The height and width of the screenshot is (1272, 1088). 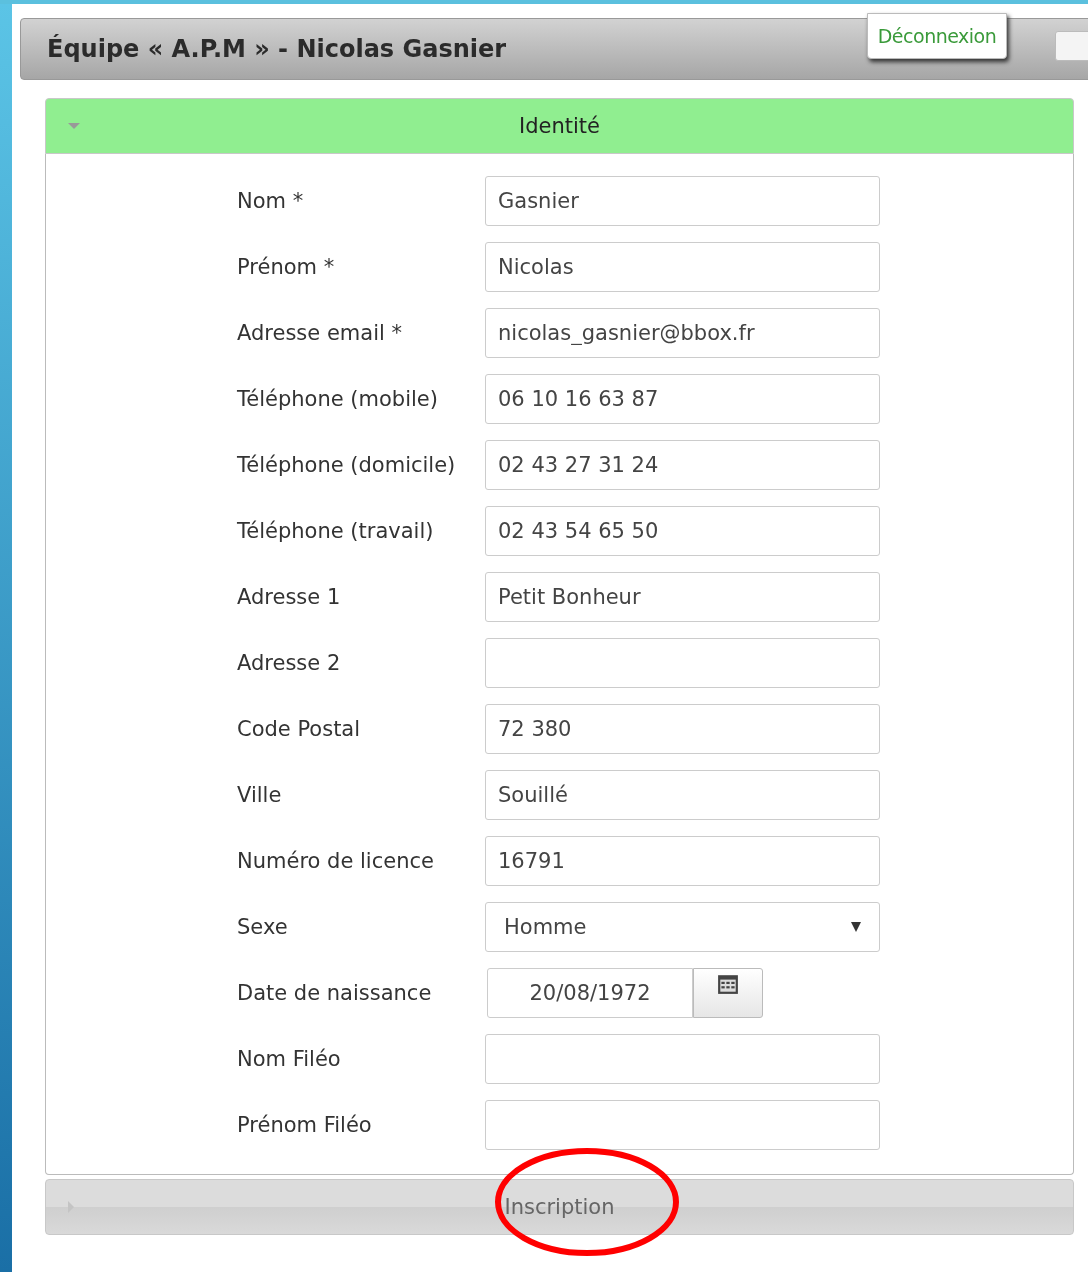 What do you see at coordinates (277, 49) in the screenshot?
I see `page-title: Équipe « A.P.M » - Nicolas Gasnier` at bounding box center [277, 49].